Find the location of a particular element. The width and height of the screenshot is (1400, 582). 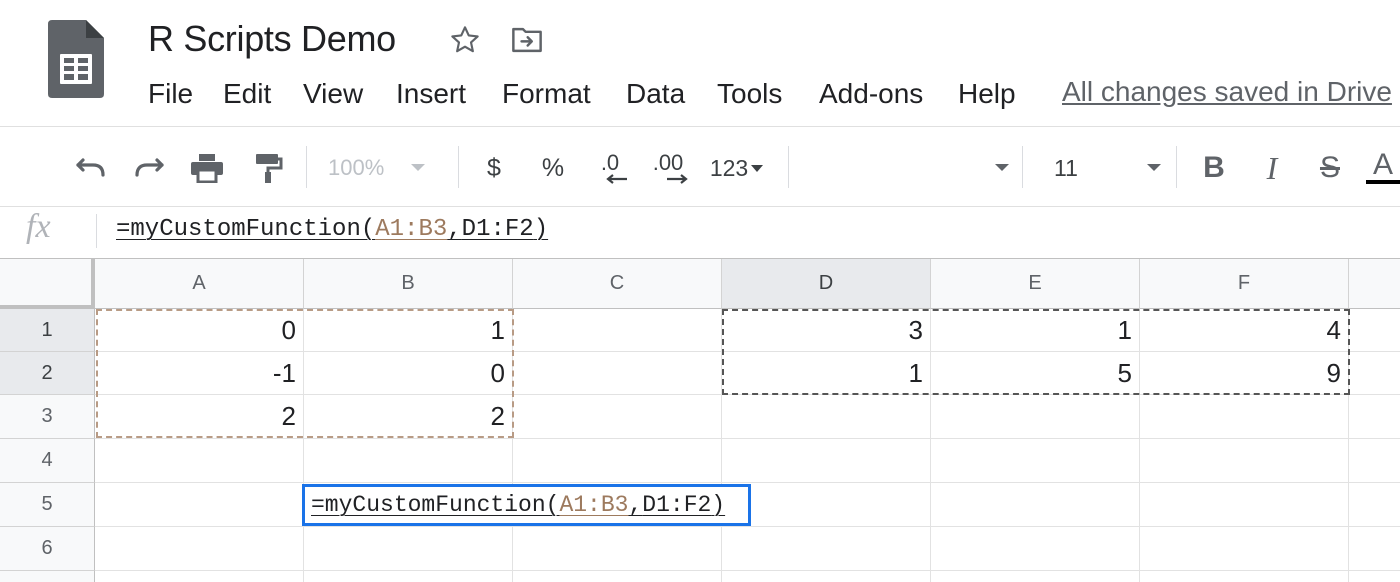

menu-tools: Tools is located at coordinates (749, 94).